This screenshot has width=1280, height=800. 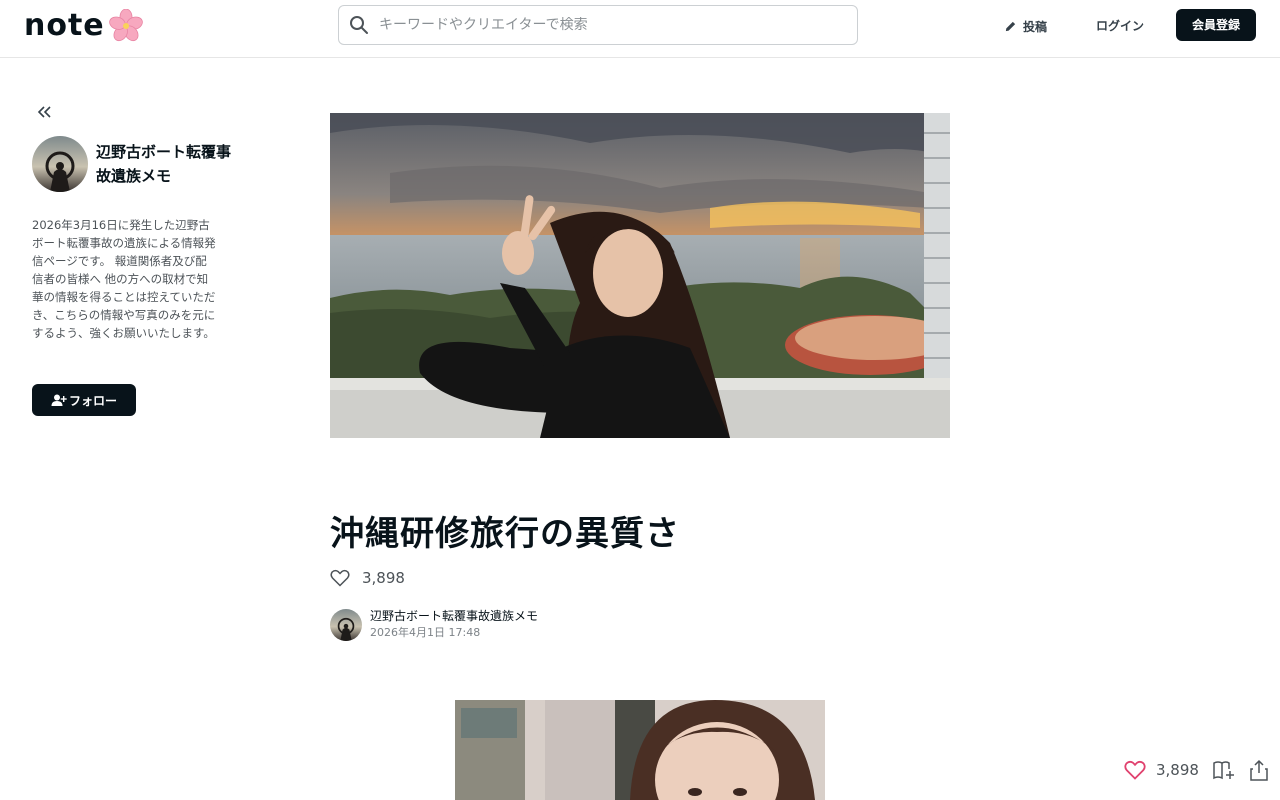 I want to click on creator-avatar, so click(x=60, y=164).